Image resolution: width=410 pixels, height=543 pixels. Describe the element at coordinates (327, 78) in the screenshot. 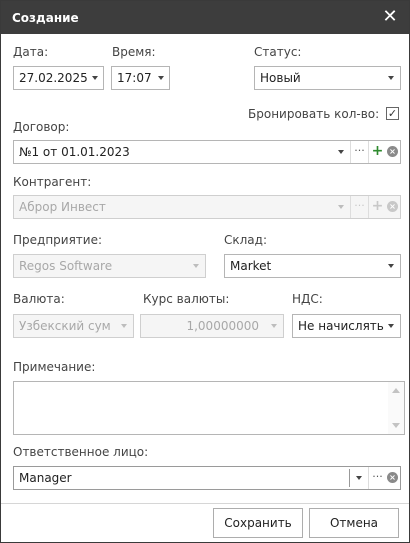

I see `status-select: Новый` at that location.